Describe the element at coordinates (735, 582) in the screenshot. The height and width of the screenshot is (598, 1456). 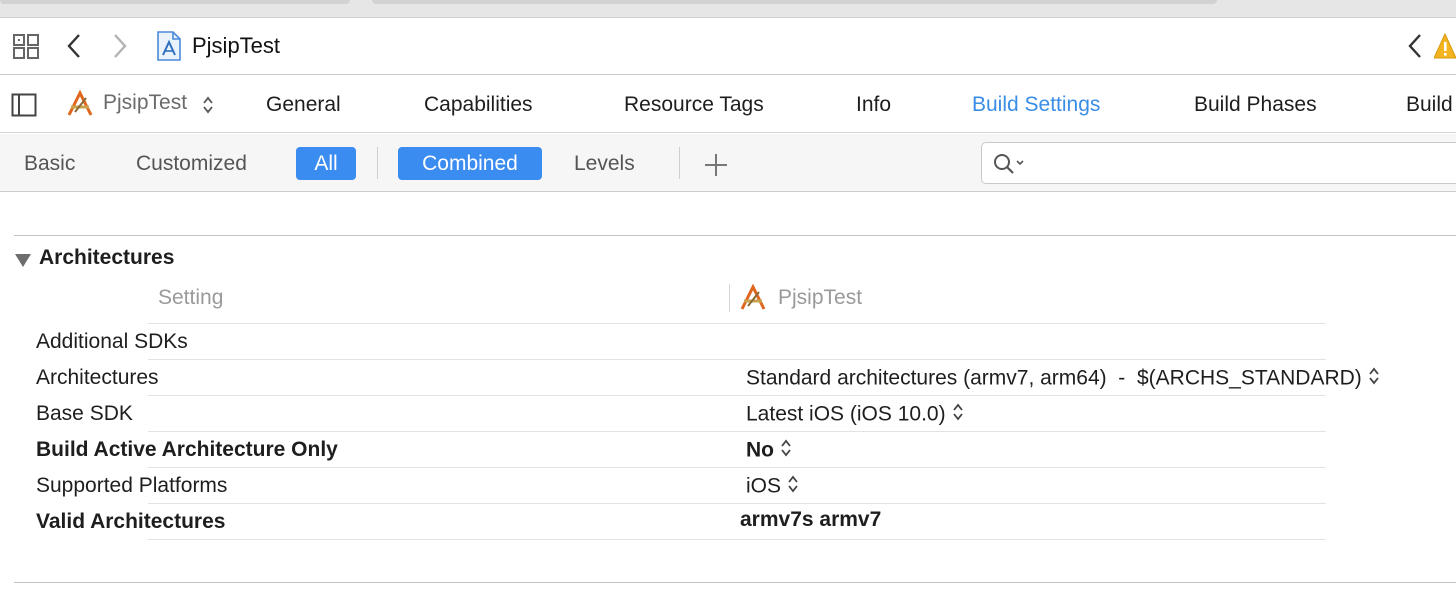
I see `section-bottom-divider` at that location.